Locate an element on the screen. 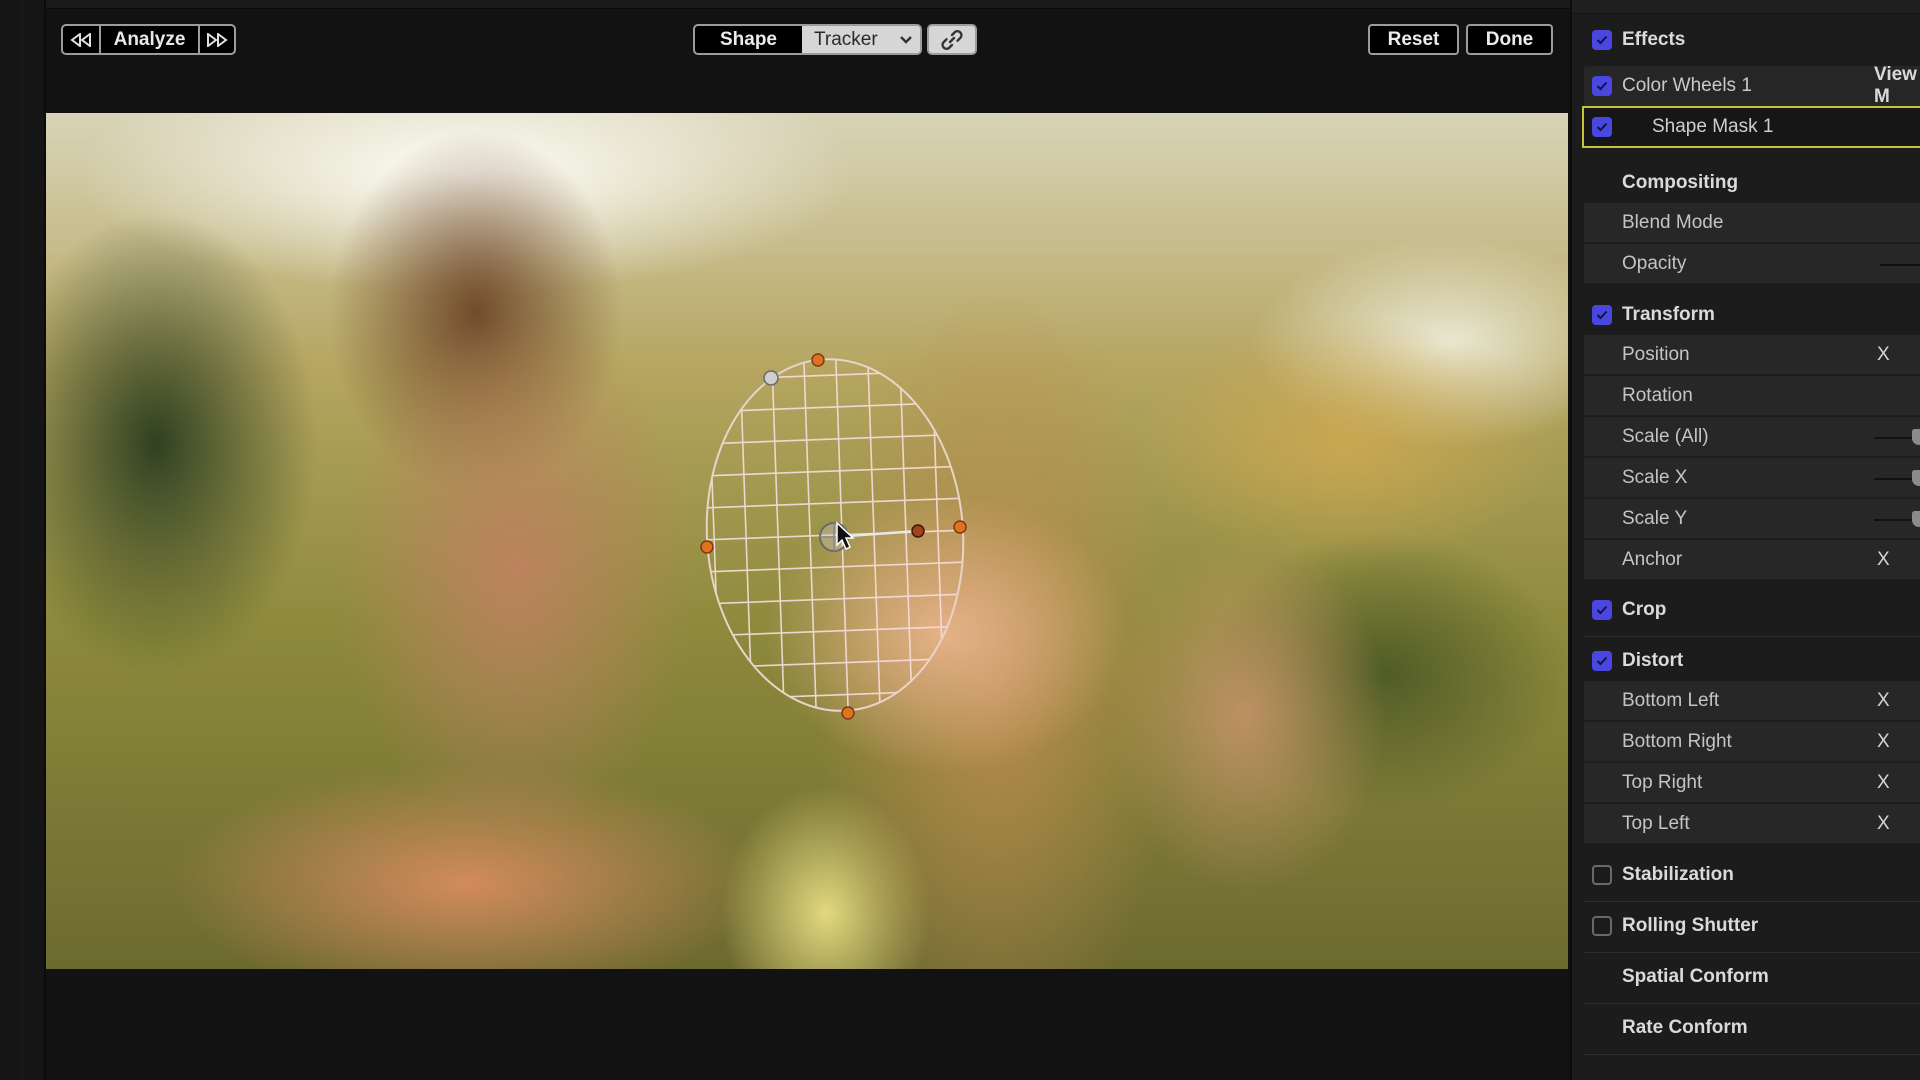 This screenshot has width=1920, height=1080. rolling-shutter-checkbox is located at coordinates (1602, 926).